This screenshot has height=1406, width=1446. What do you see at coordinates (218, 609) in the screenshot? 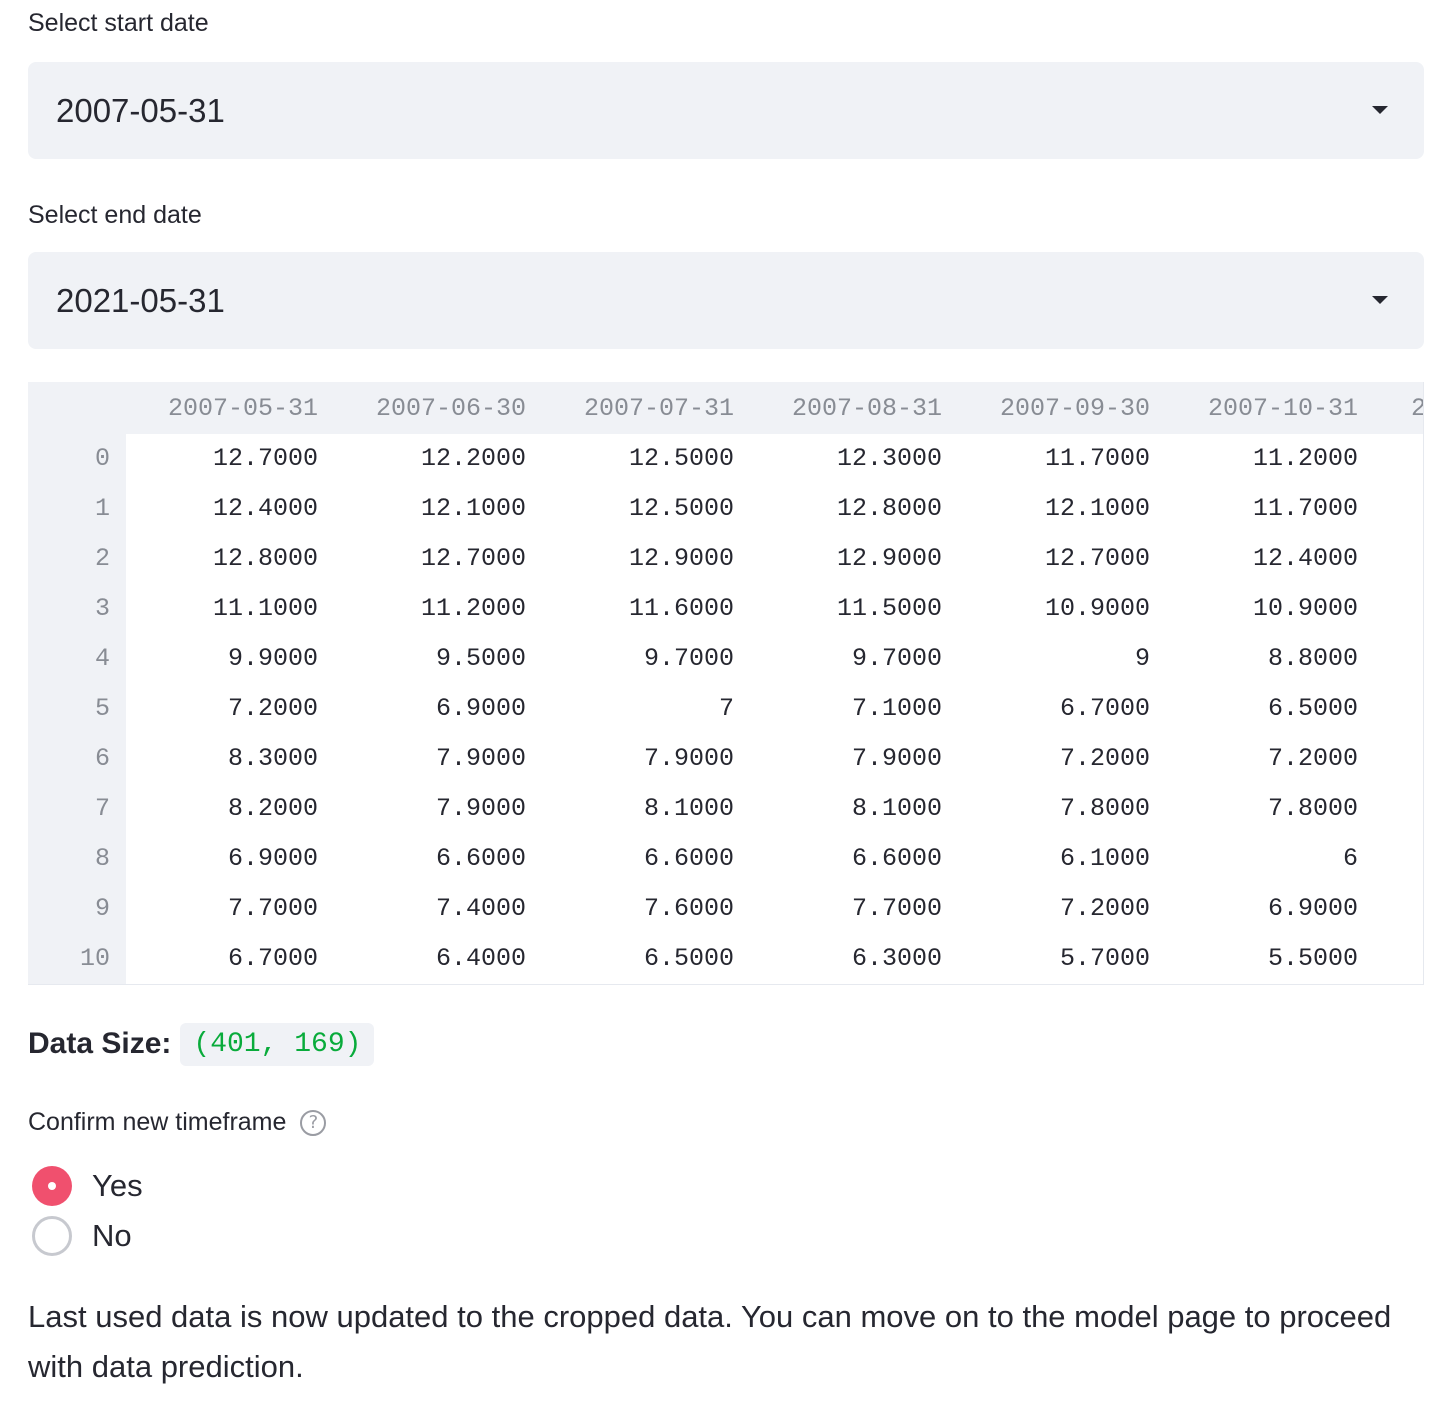
I see `table-cell: 11.1000` at bounding box center [218, 609].